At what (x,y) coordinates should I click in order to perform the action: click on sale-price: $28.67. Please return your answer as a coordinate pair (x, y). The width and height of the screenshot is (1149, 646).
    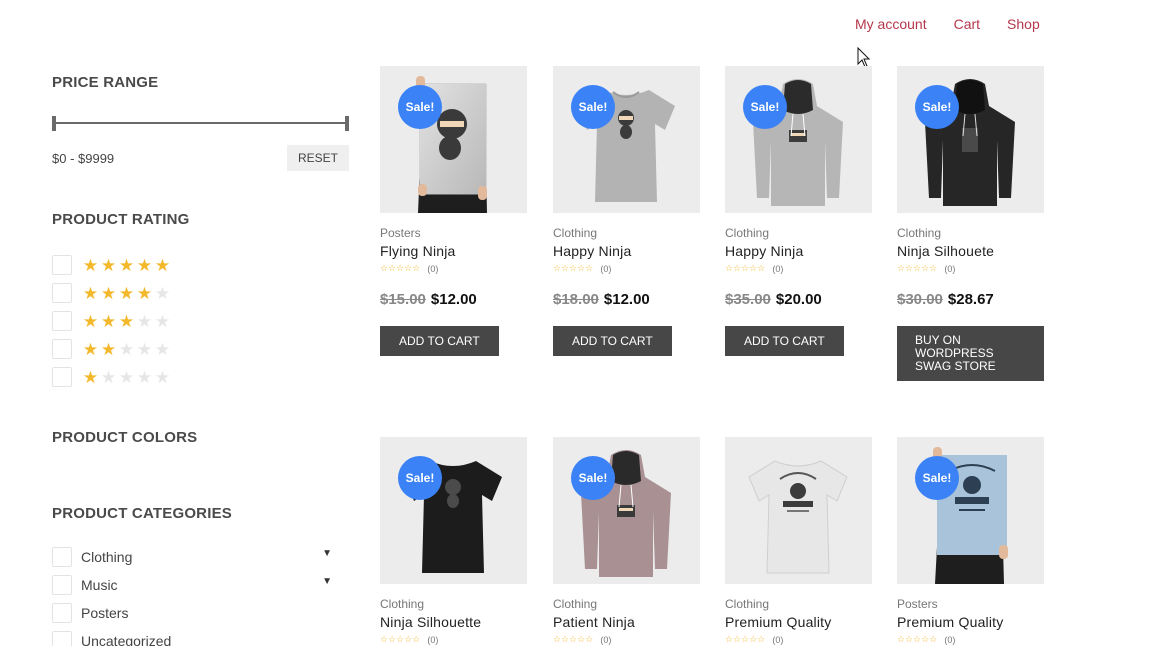
    Looking at the image, I should click on (970, 299).